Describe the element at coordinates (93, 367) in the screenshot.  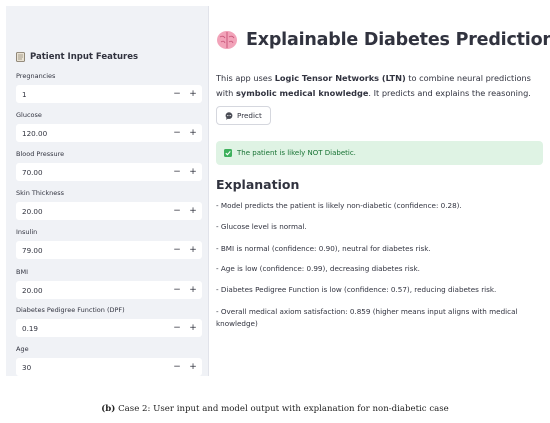
I see `number-input-value: 30` at that location.